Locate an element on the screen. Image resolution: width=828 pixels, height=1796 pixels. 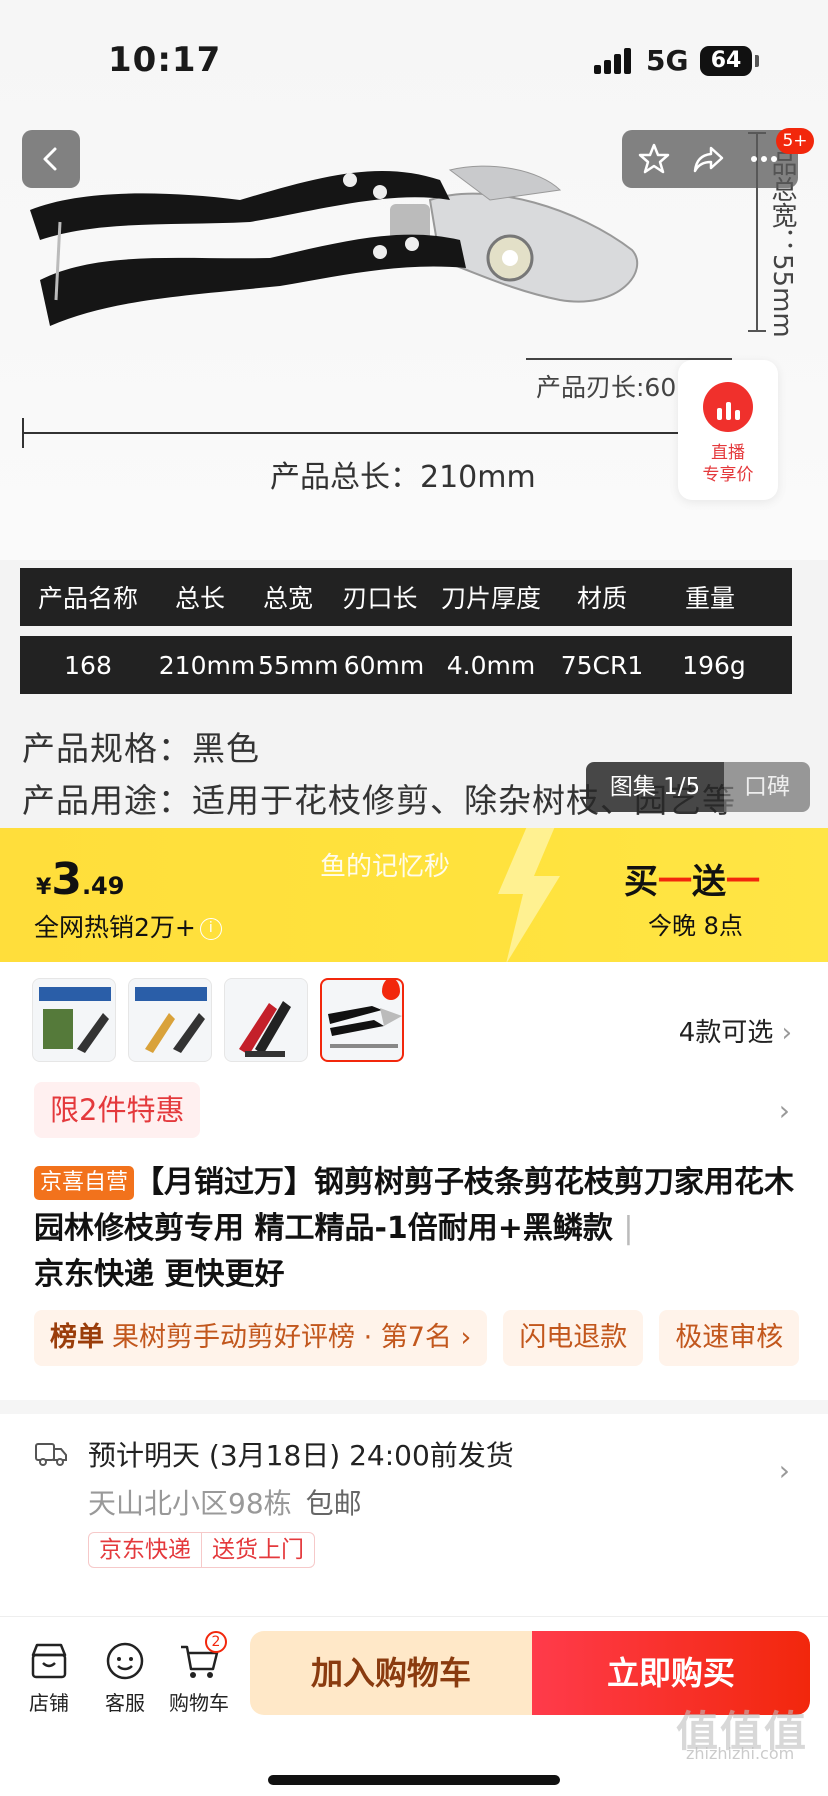
sold-text: 全网热销2万+ is located at coordinates (115, 927).